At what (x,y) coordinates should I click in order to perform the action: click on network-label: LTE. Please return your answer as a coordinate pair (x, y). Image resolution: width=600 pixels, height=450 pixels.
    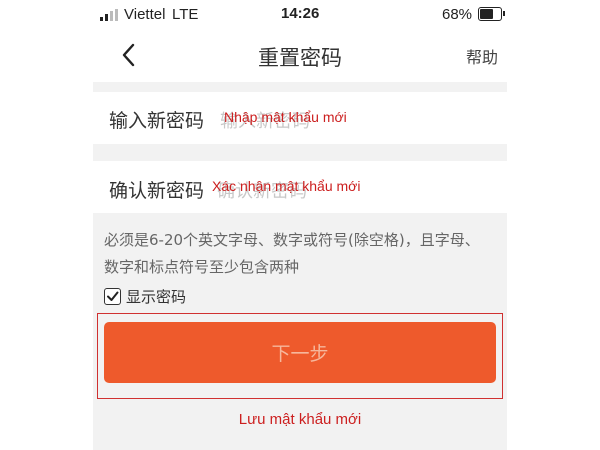
    Looking at the image, I should click on (185, 14).